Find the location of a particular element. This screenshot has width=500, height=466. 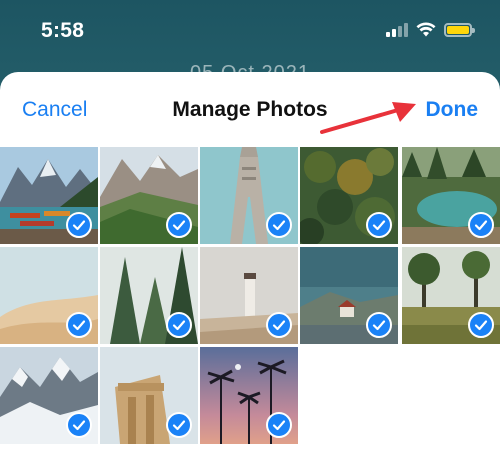

battery-icon is located at coordinates (459, 29).